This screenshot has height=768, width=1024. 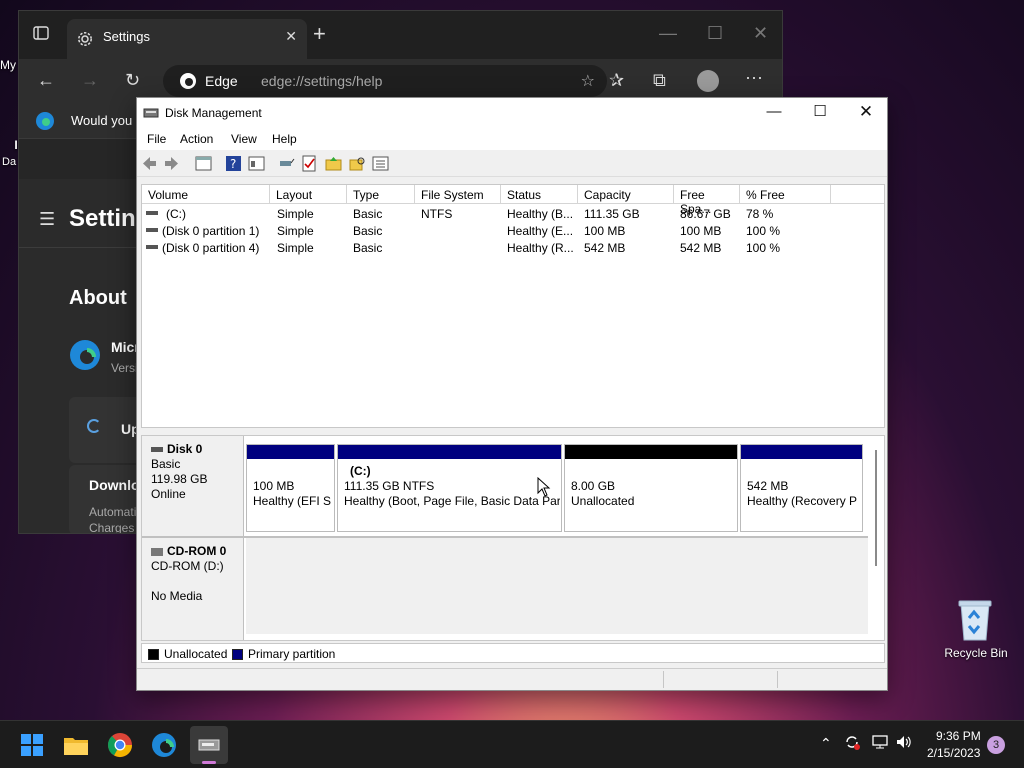 What do you see at coordinates (309, 163) in the screenshot?
I see `checklist-icon` at bounding box center [309, 163].